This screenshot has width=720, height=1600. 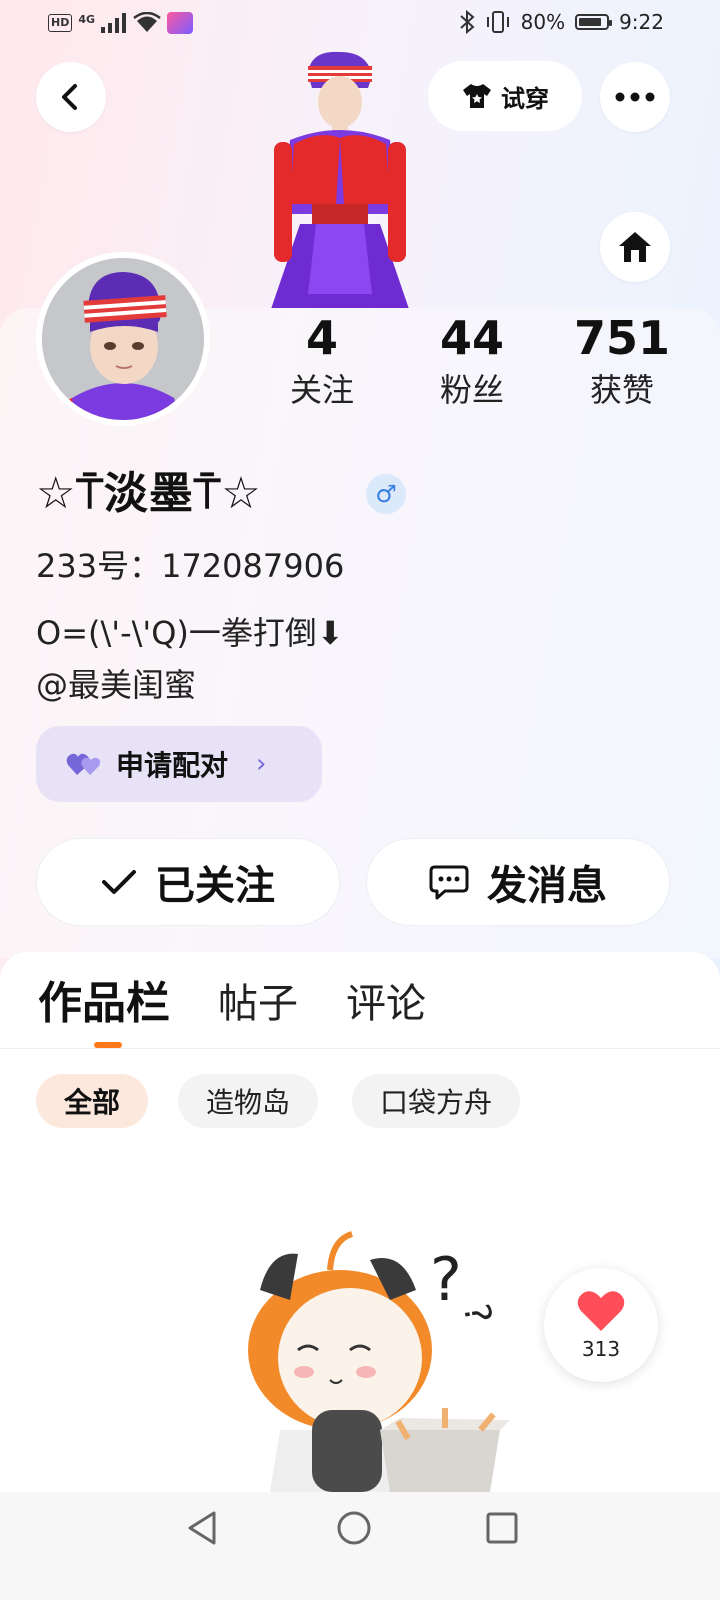 I want to click on tshirt-icon, so click(x=477, y=96).